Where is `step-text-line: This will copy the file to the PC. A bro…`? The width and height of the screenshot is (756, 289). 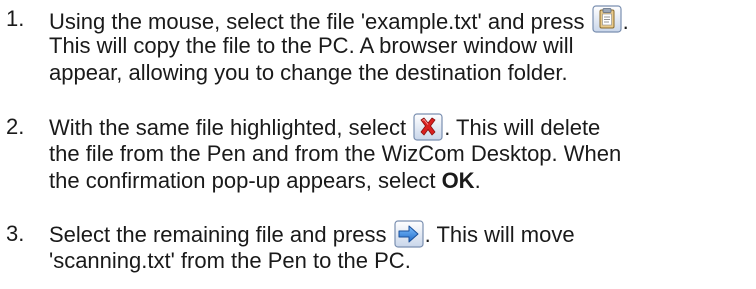 step-text-line: This will copy the file to the PC. A bro… is located at coordinates (311, 45).